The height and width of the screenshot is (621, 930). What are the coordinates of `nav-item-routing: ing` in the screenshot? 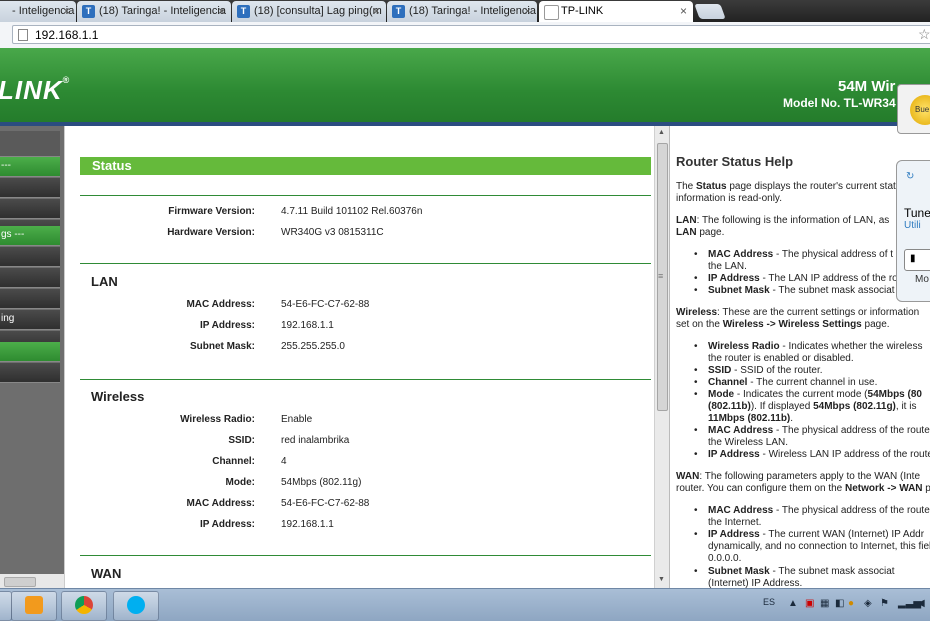 It's located at (30, 320).